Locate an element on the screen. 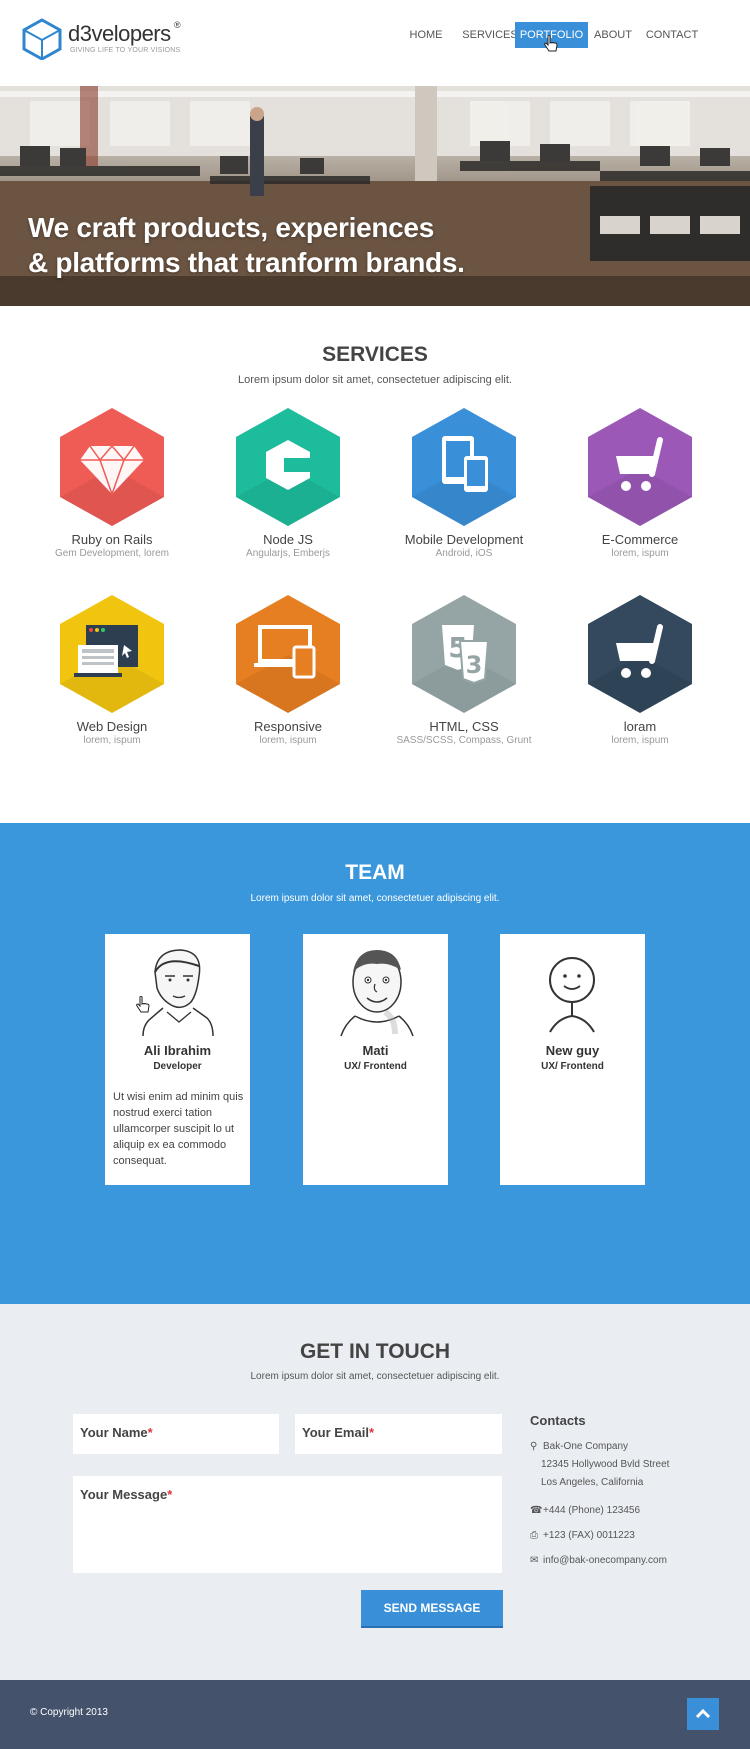 Image resolution: width=750 pixels, height=1749 pixels. service-name: Mobile Development is located at coordinates (464, 539).